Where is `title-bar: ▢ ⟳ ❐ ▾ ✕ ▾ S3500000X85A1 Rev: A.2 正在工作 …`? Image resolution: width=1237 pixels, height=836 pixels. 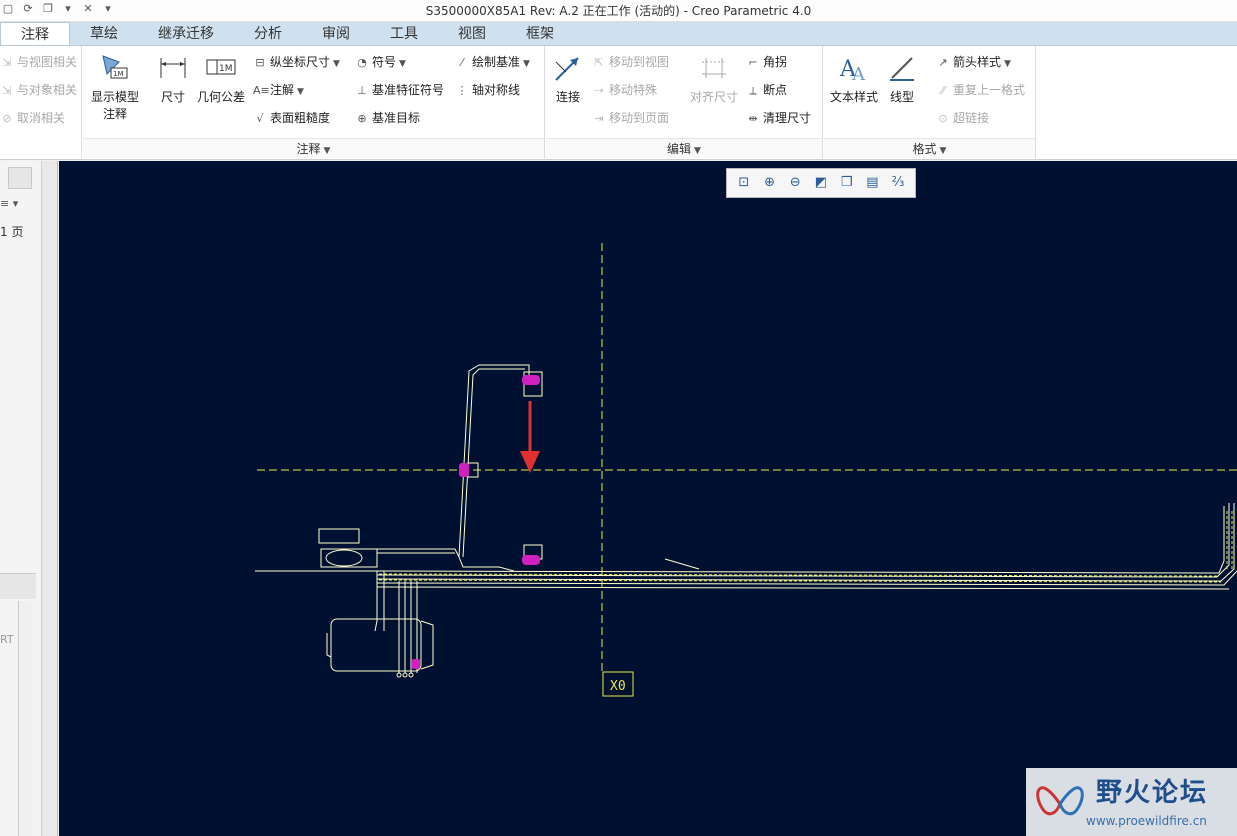
title-bar: ▢ ⟳ ❐ ▾ ✕ ▾ S3500000X85A1 Rev: A.2 正在工作 … is located at coordinates (618, 11).